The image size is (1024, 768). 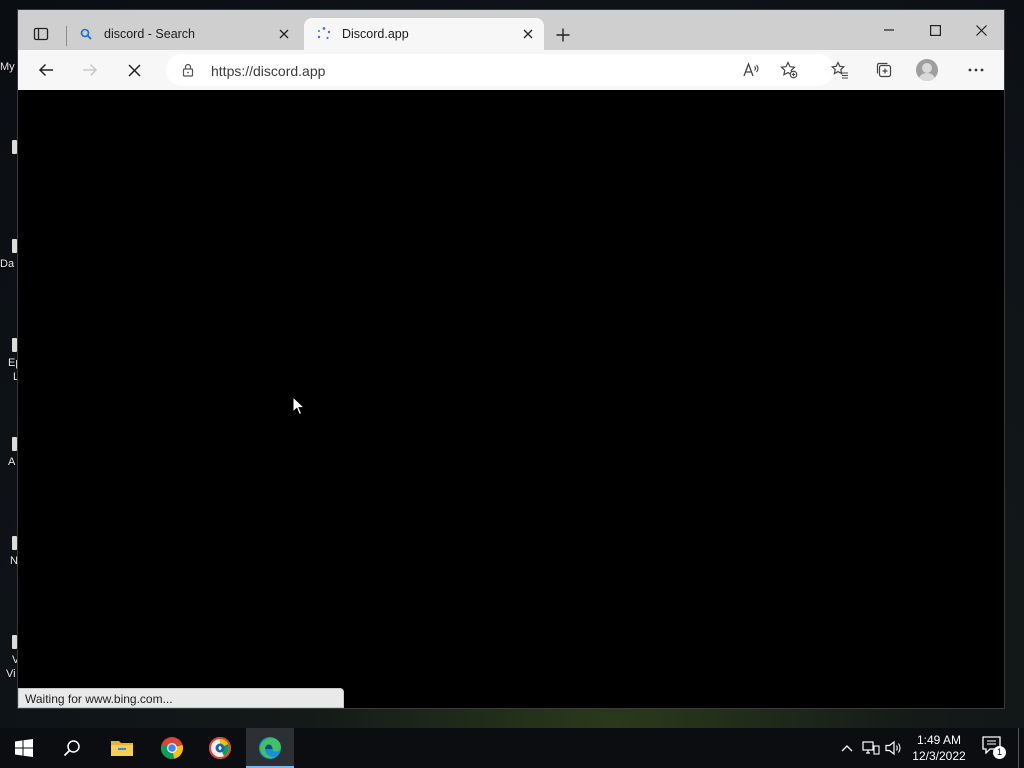 What do you see at coordinates (424, 34) in the screenshot?
I see `tab-discord-app: Discord.app` at bounding box center [424, 34].